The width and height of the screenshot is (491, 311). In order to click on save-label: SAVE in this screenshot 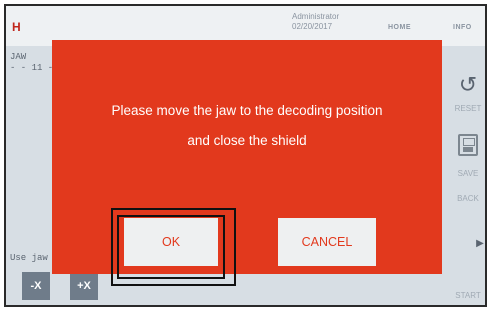, I will do `click(466, 173)`.